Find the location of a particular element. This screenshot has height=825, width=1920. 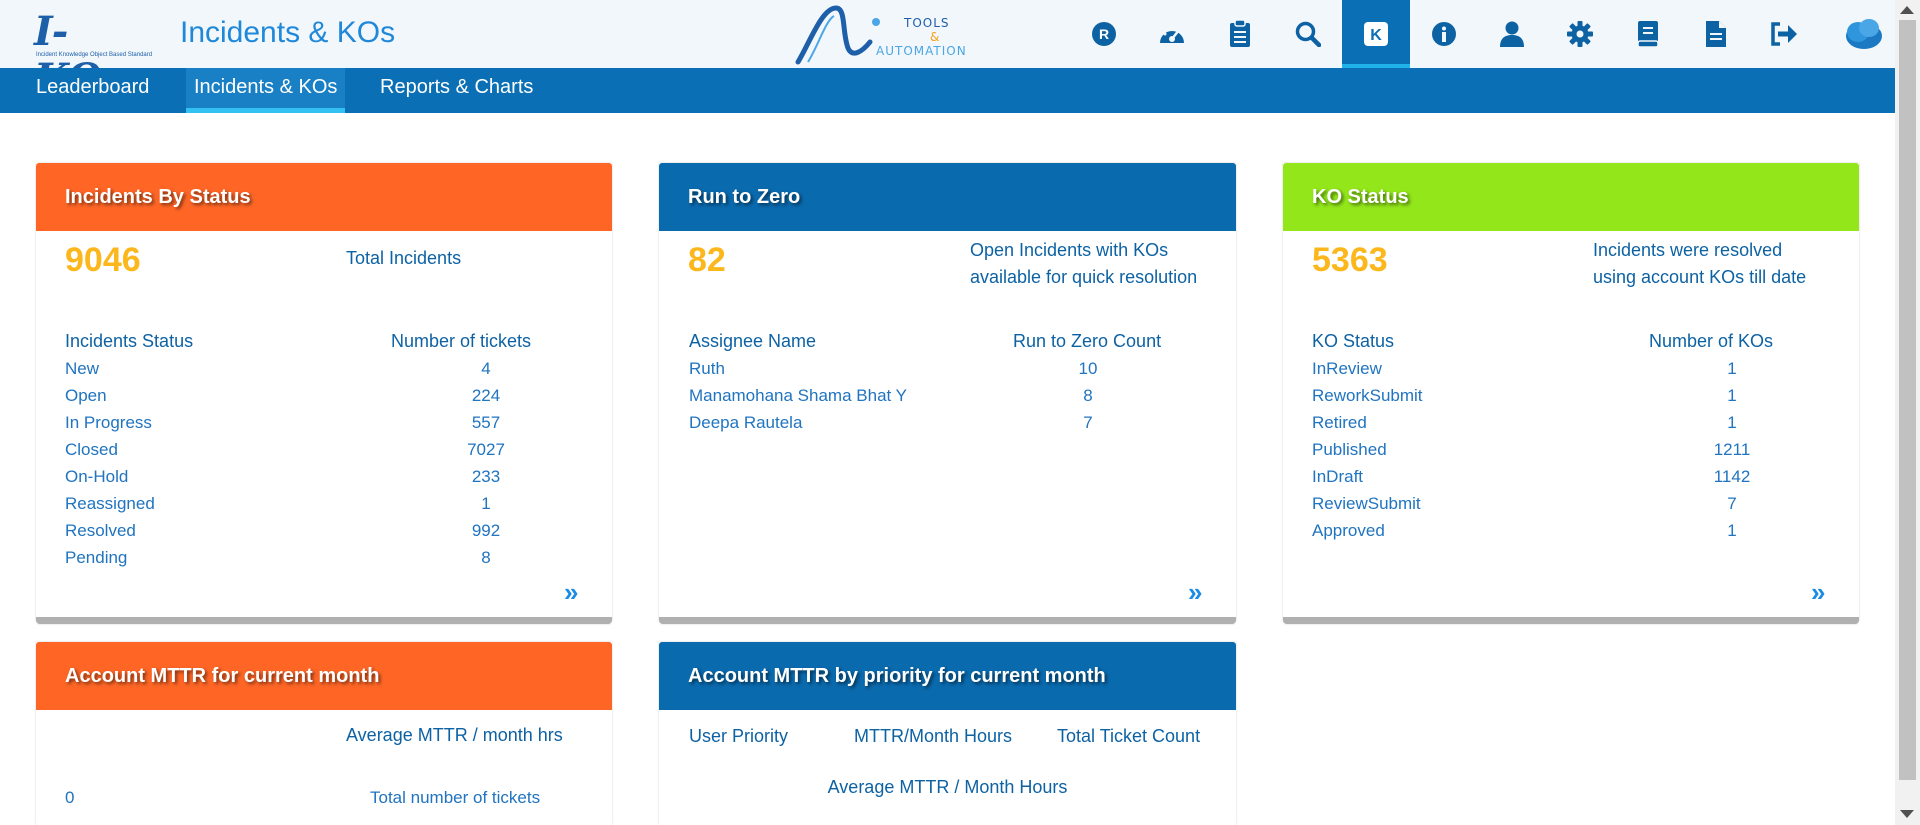

count-cell: 233 is located at coordinates (486, 476).